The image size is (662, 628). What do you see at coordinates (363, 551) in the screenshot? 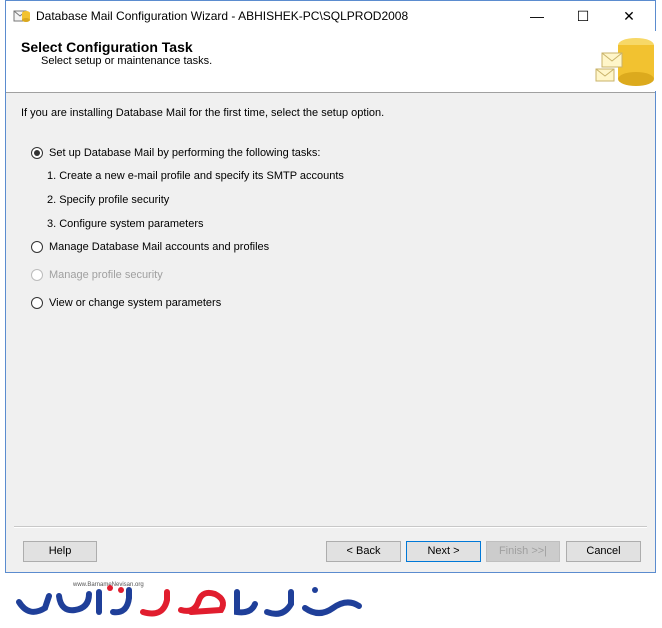
I see `back-button: < Back` at bounding box center [363, 551].